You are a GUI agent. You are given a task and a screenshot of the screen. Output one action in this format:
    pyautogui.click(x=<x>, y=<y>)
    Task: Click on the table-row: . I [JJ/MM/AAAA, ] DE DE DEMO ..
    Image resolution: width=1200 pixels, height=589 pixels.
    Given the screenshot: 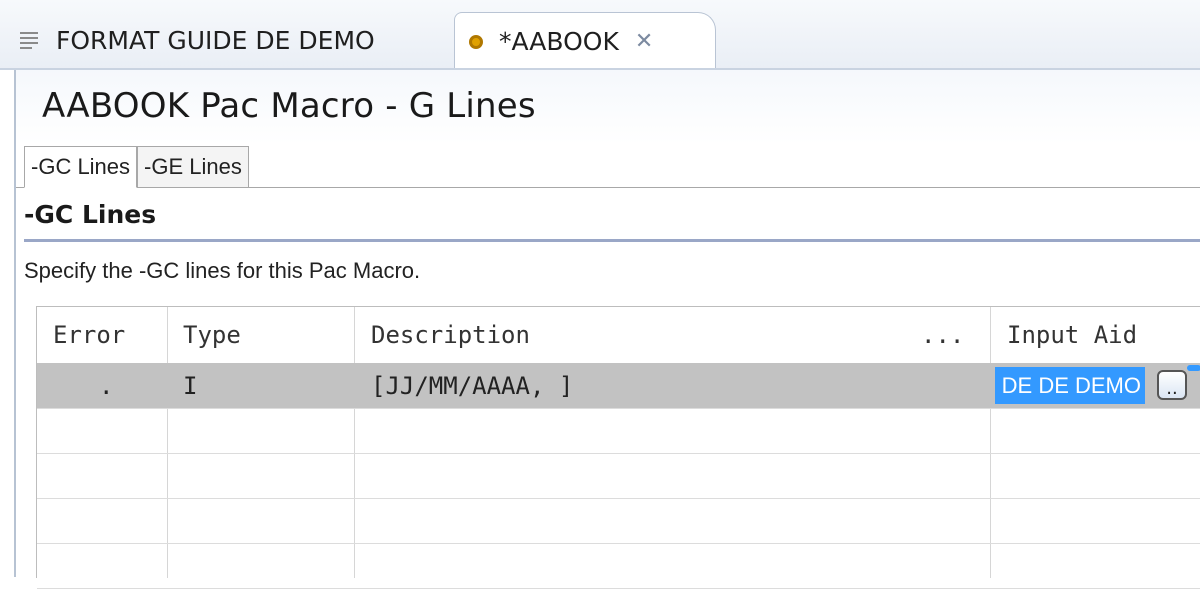 What is the action you would take?
    pyautogui.click(x=618, y=386)
    